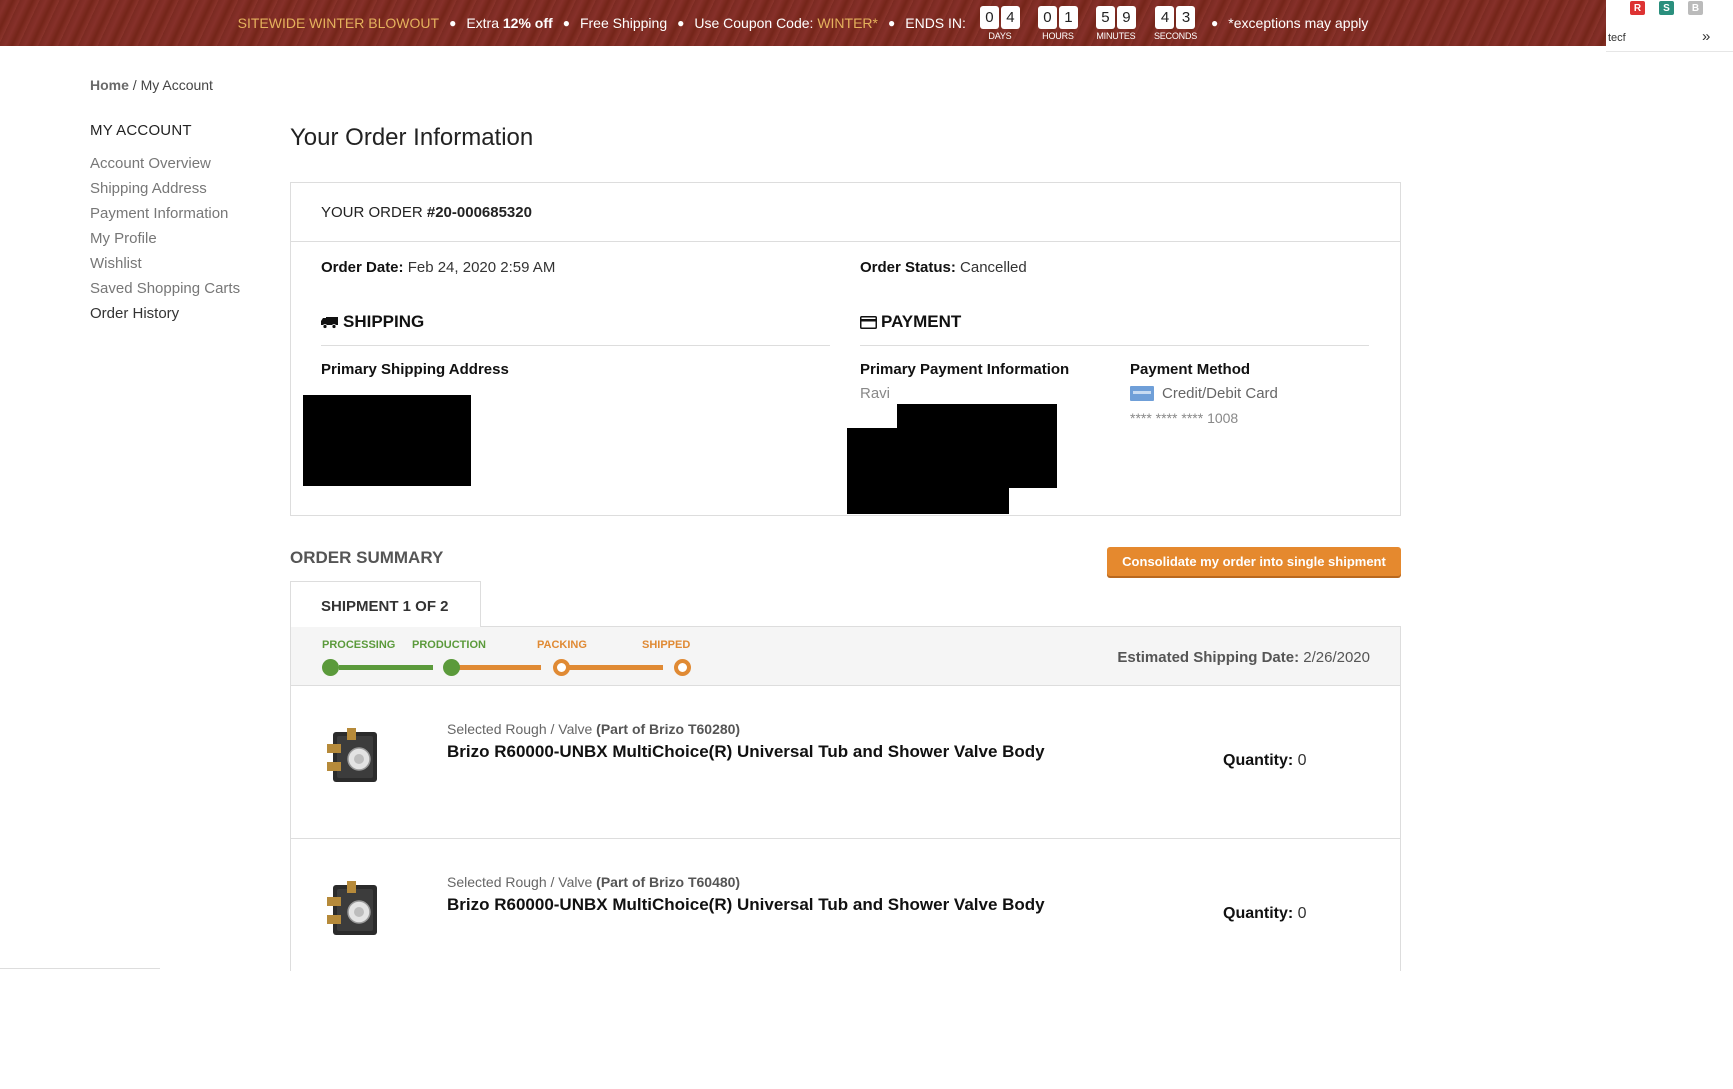  What do you see at coordinates (479, 212) in the screenshot?
I see `order-number: #20-000685320` at bounding box center [479, 212].